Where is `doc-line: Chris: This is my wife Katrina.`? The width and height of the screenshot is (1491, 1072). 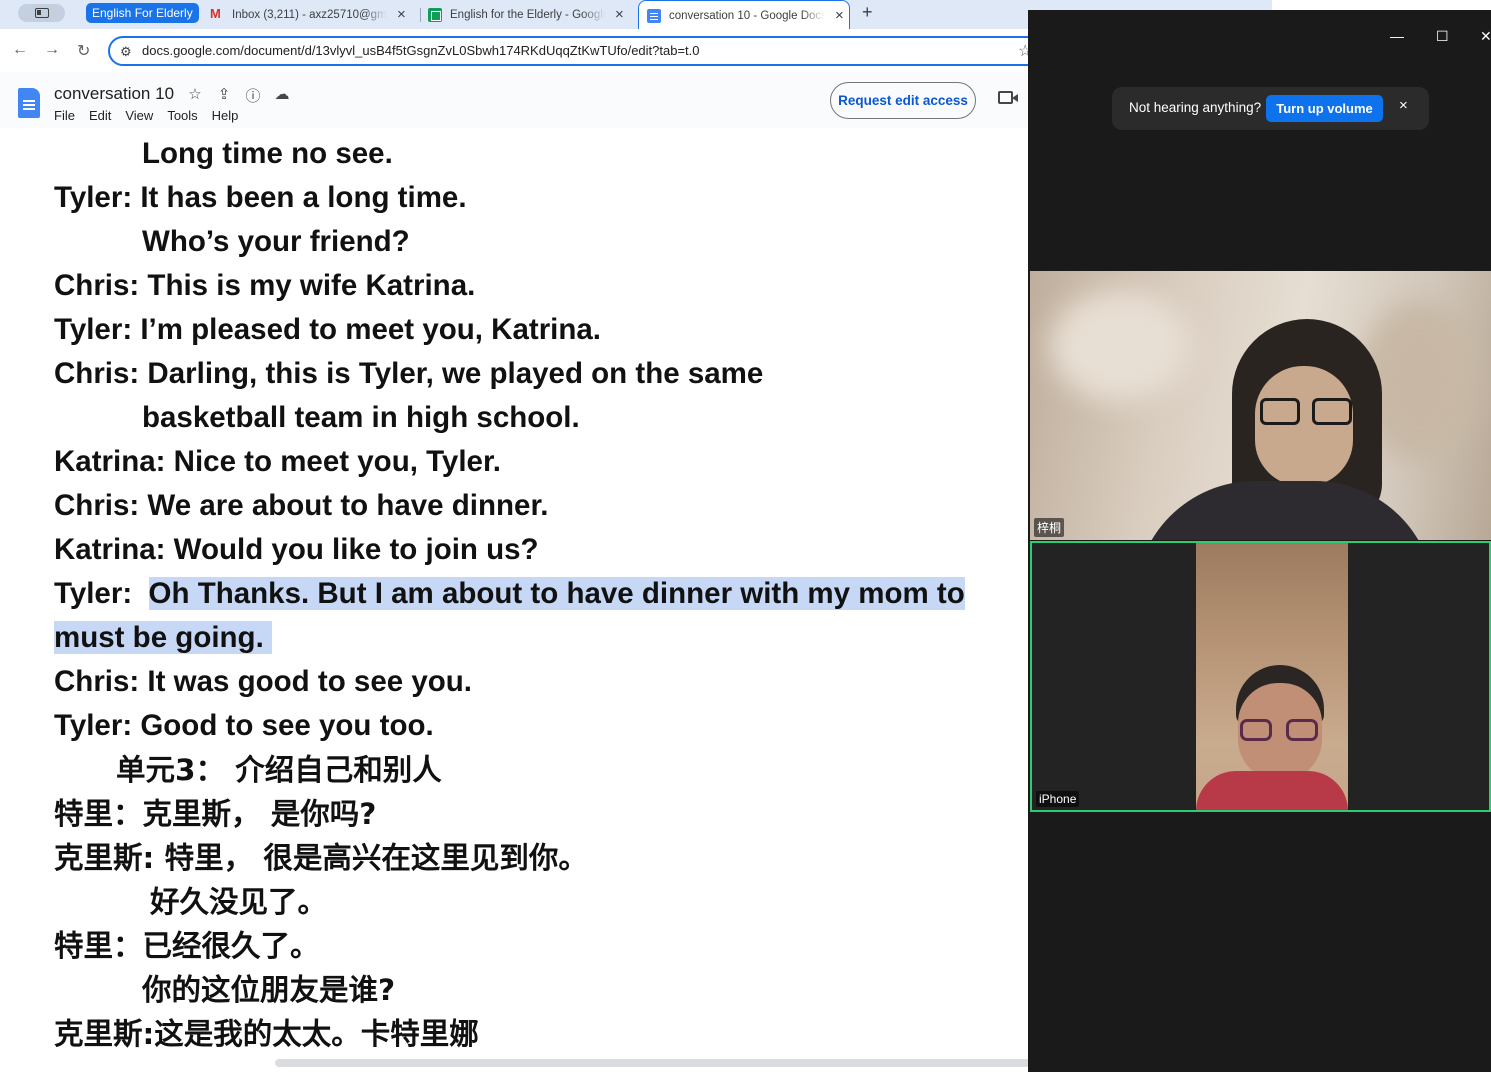
doc-line: Chris: This is my wife Katrina. is located at coordinates (265, 285).